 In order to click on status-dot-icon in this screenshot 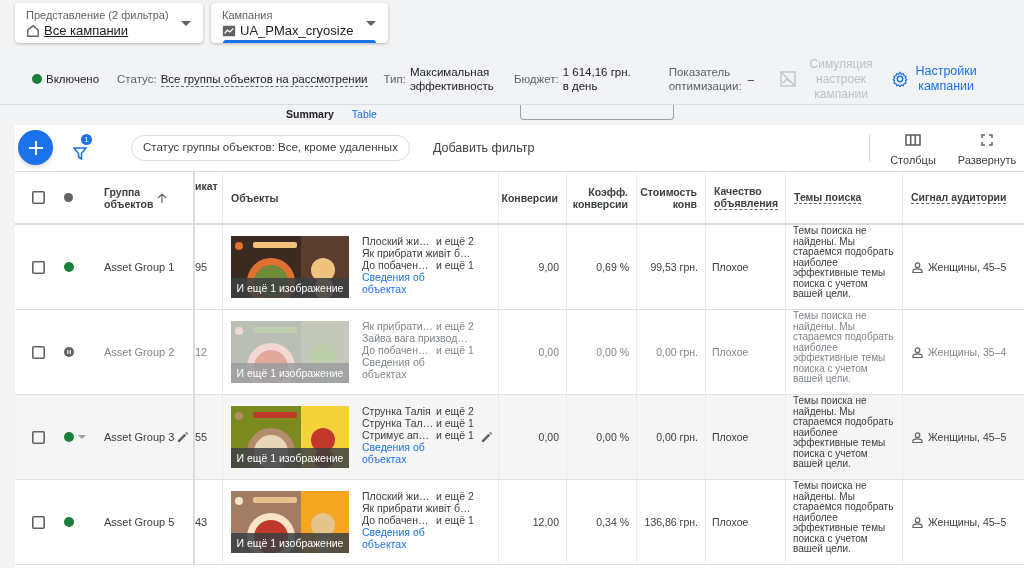, I will do `click(68, 197)`.